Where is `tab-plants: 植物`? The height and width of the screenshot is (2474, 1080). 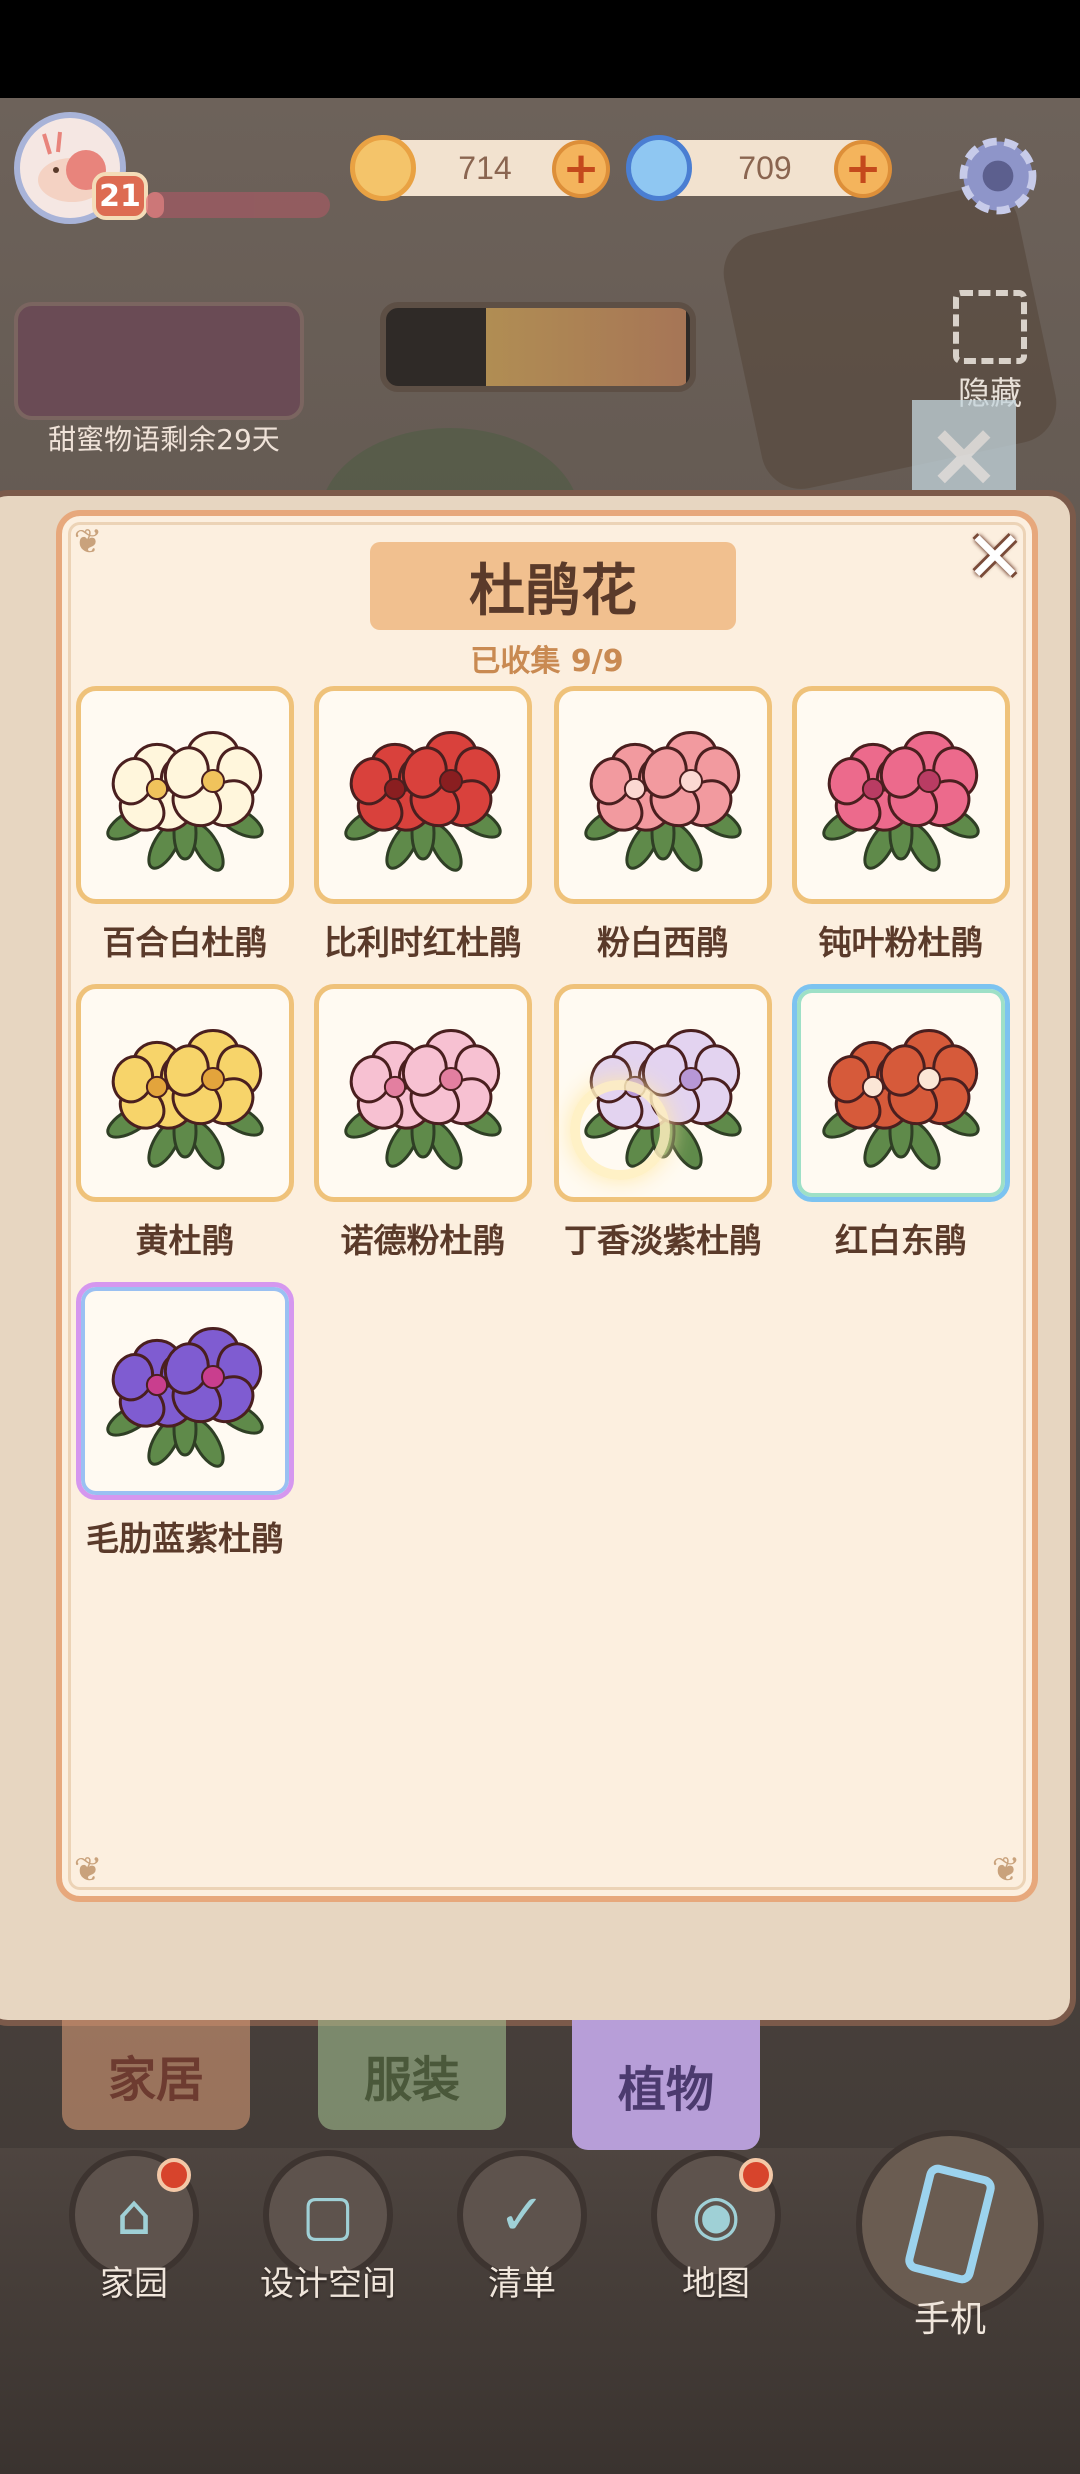 tab-plants: 植物 is located at coordinates (666, 2085).